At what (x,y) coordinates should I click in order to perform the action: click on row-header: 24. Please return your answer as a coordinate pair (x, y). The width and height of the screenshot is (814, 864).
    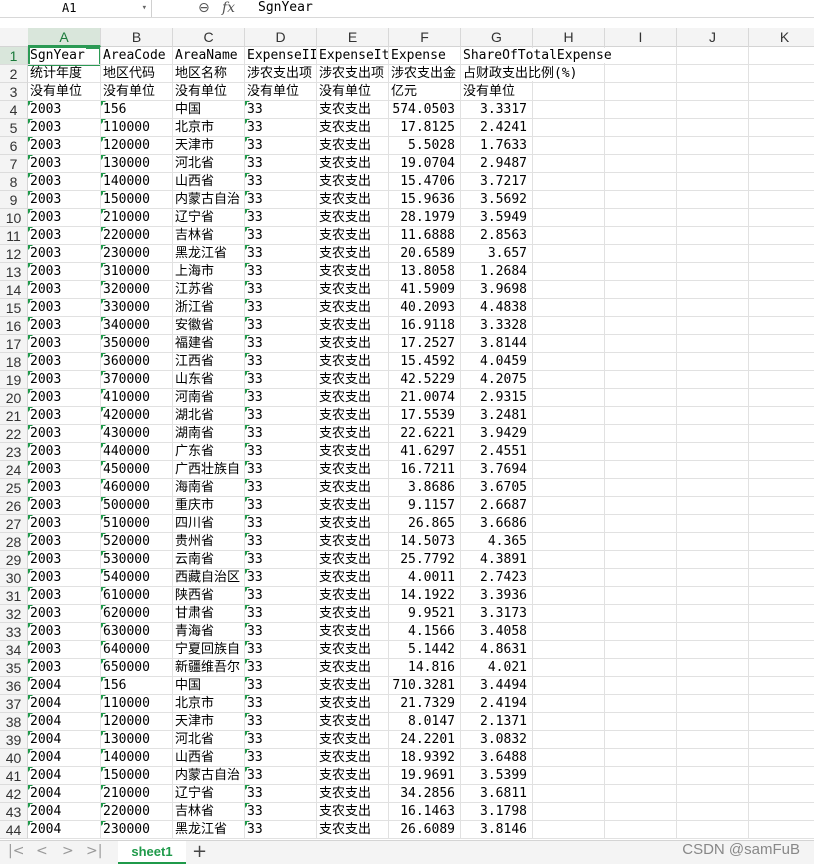
    Looking at the image, I should click on (14, 470).